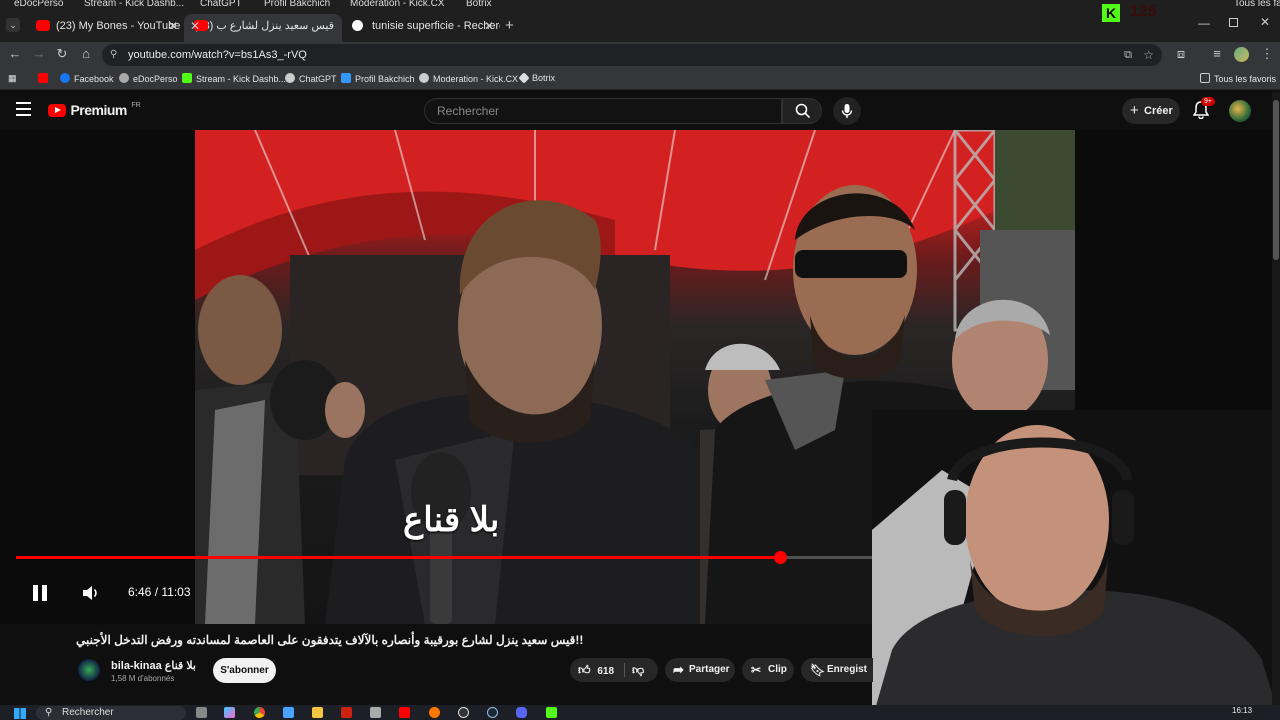 This screenshot has height=720, width=1280. Describe the element at coordinates (378, 78) in the screenshot. I see `bookmark-profil-bakchich: Profil Bakchich` at that location.